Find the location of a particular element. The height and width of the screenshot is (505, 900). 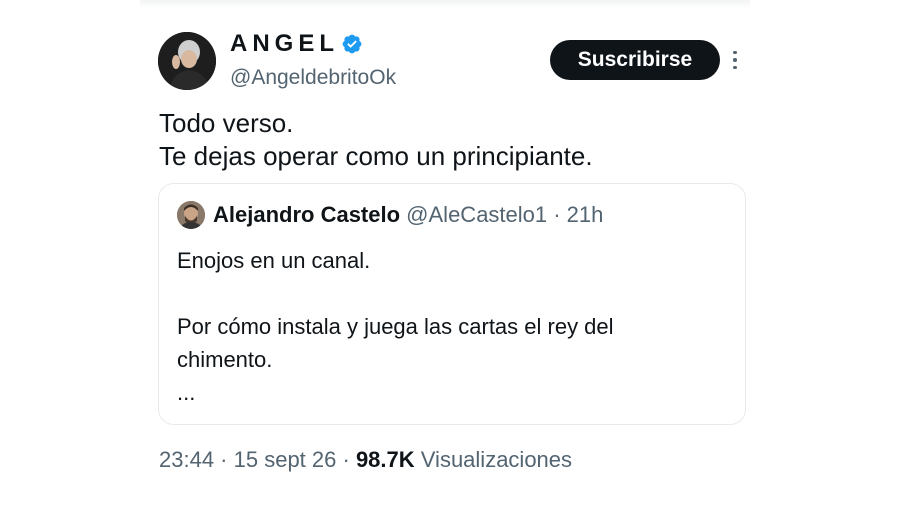

quoted-author-name: Alejandro Castelo is located at coordinates (306, 214).